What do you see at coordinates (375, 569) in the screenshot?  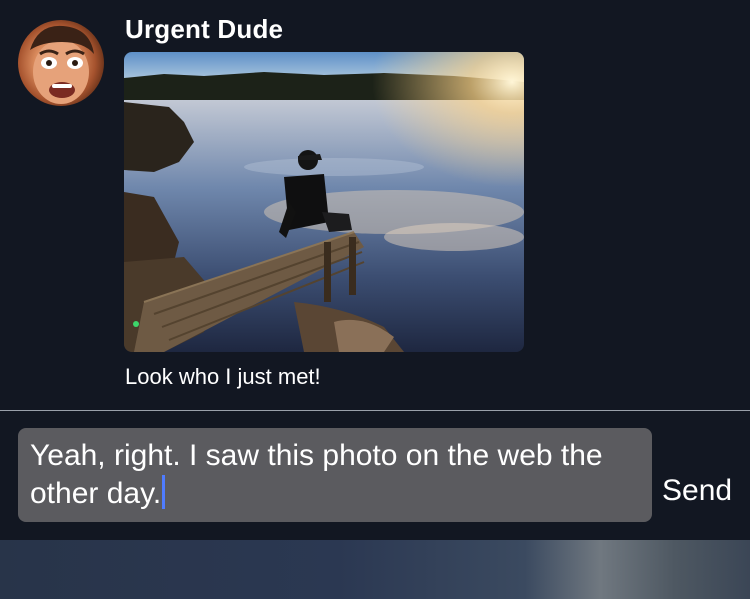 I see `keyboard-top-edge` at bounding box center [375, 569].